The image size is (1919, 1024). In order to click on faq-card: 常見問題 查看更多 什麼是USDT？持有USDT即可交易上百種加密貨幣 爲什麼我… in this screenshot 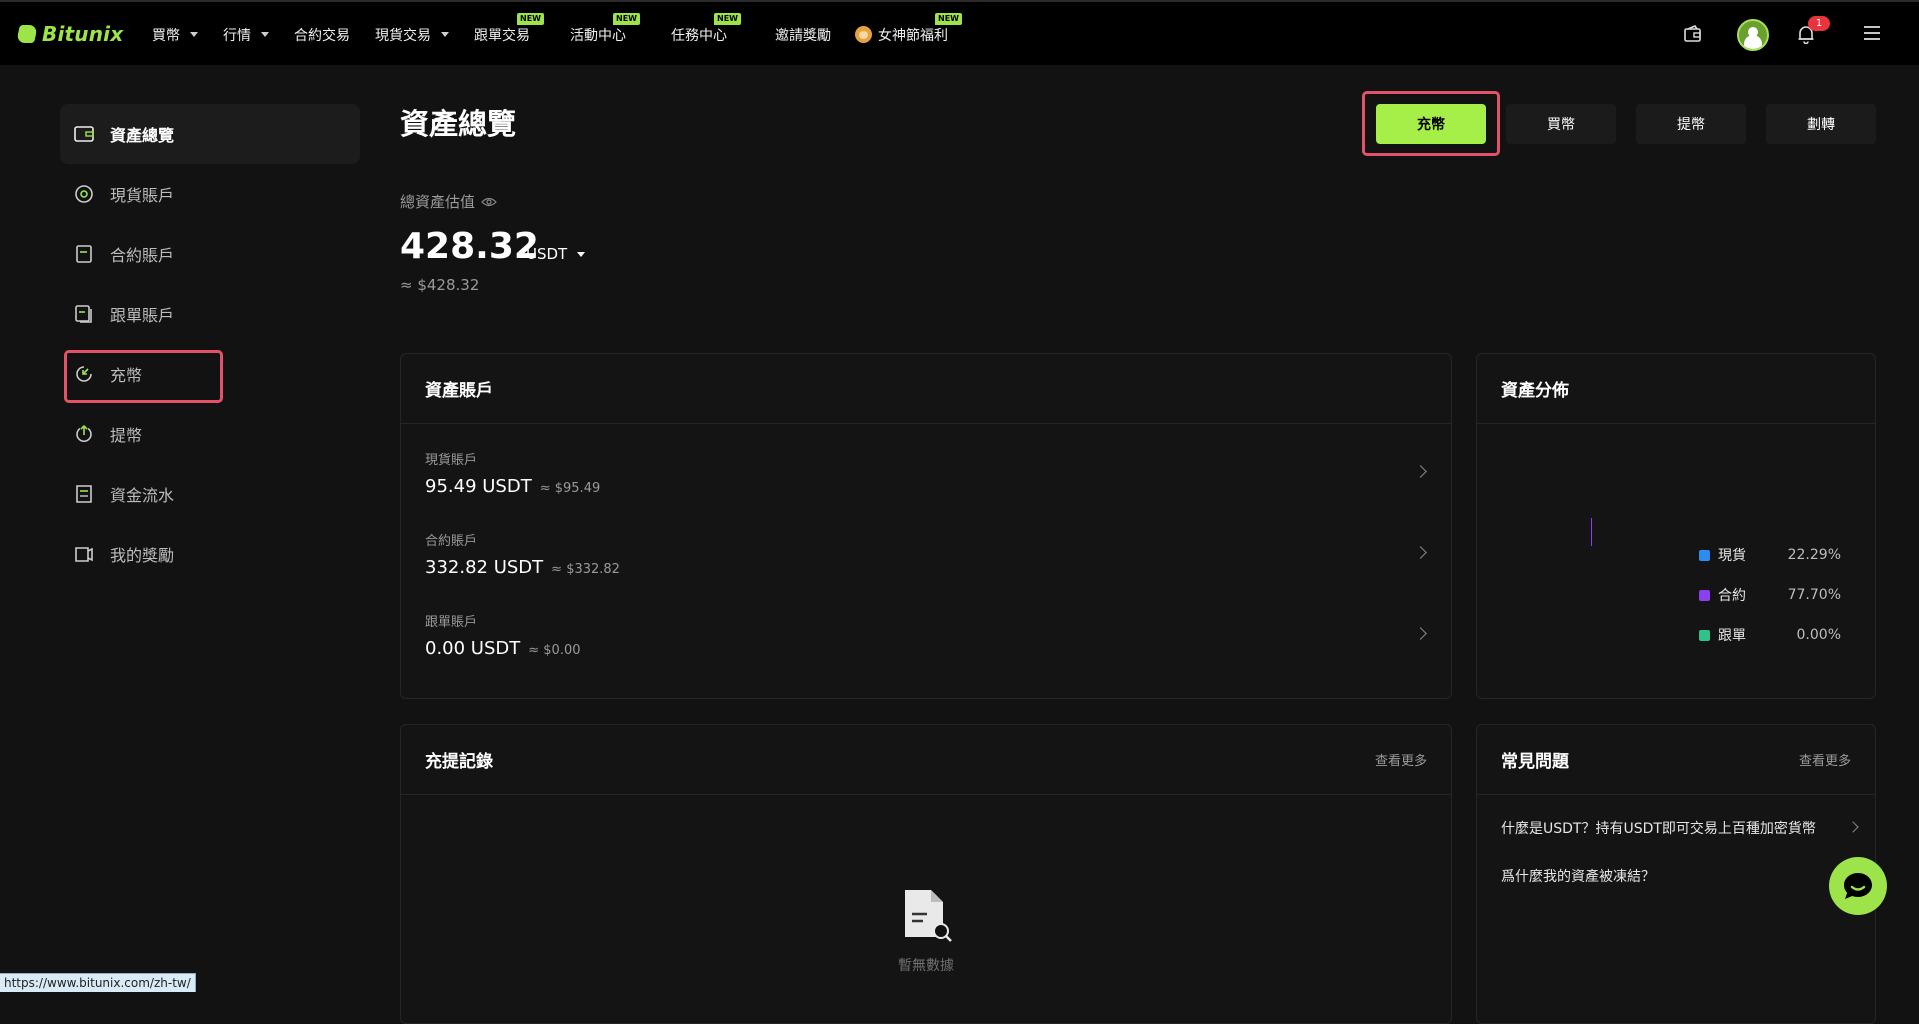, I will do `click(1676, 874)`.